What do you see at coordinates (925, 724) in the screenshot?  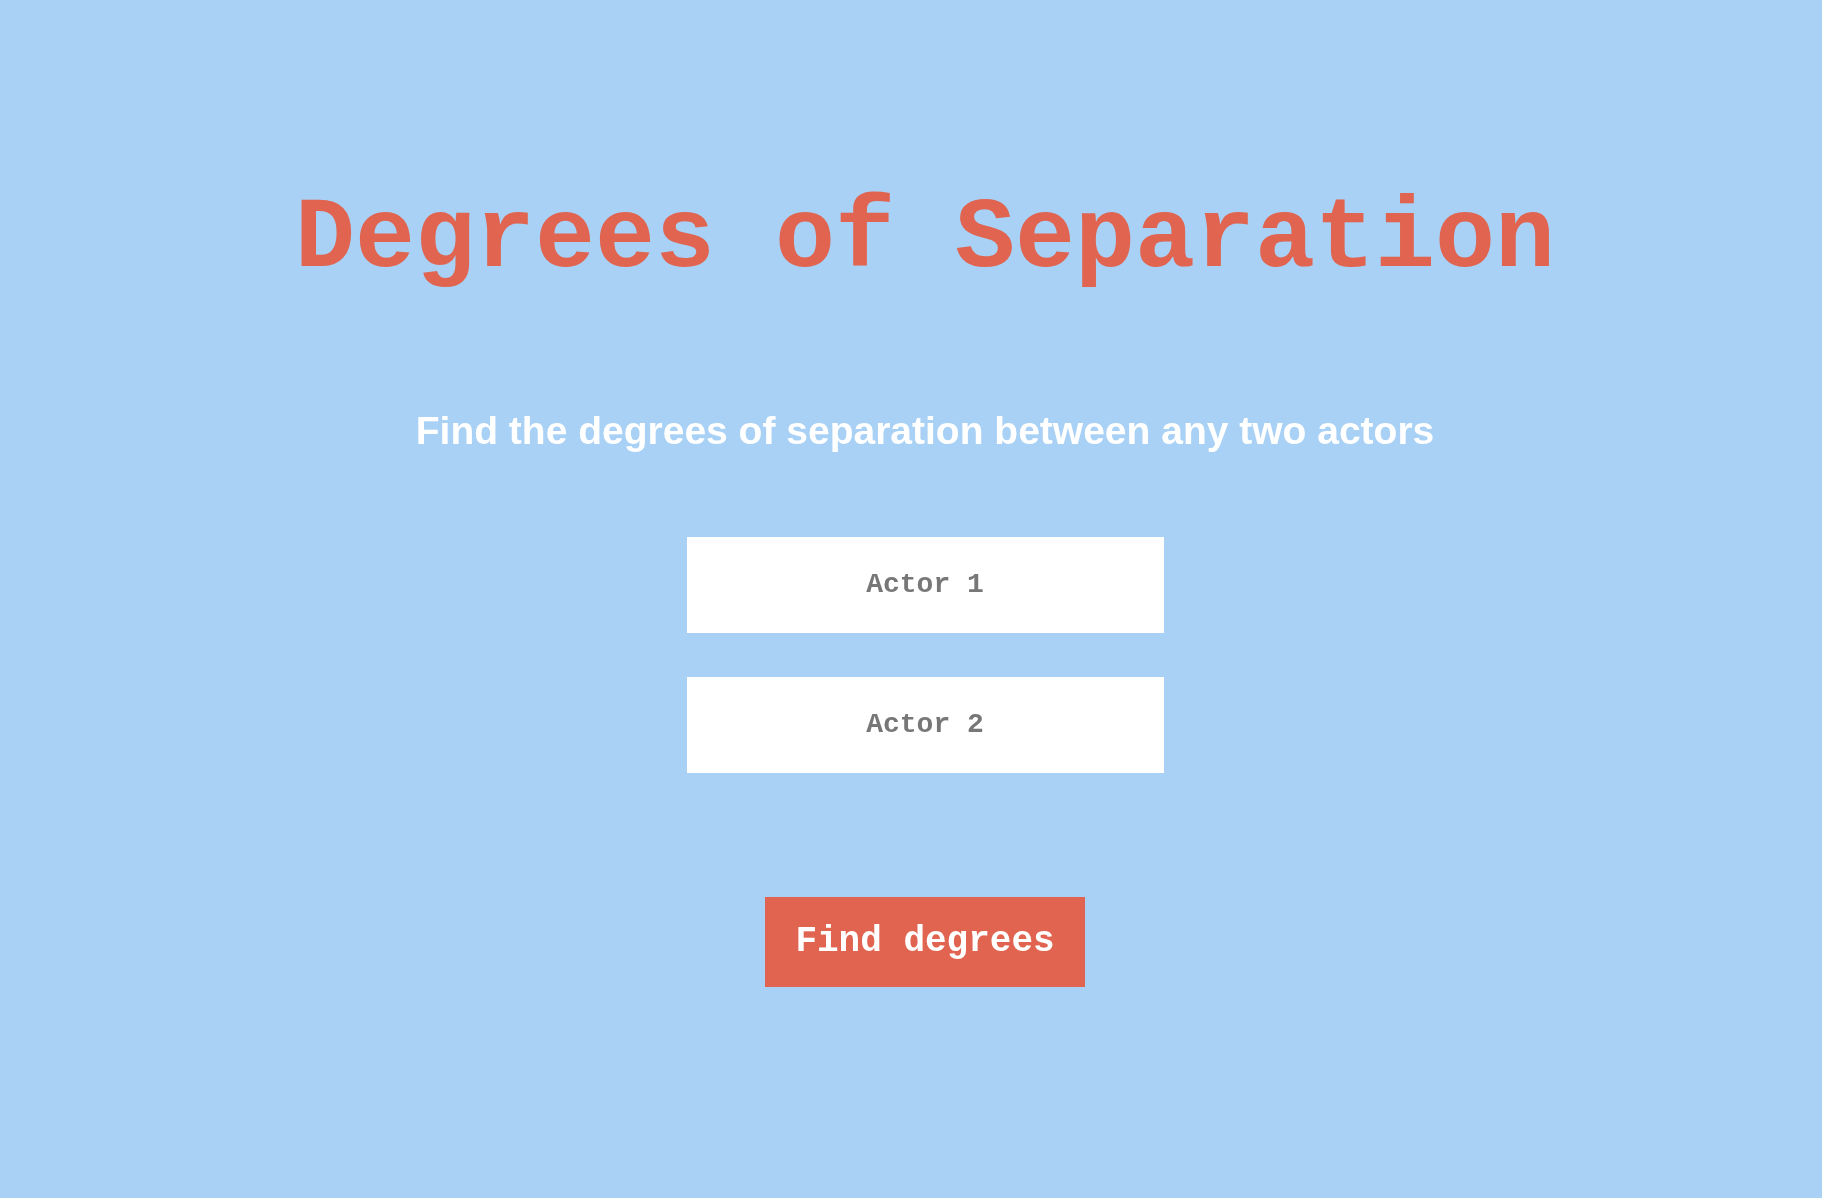 I see `actor-input-field: Actor 2` at bounding box center [925, 724].